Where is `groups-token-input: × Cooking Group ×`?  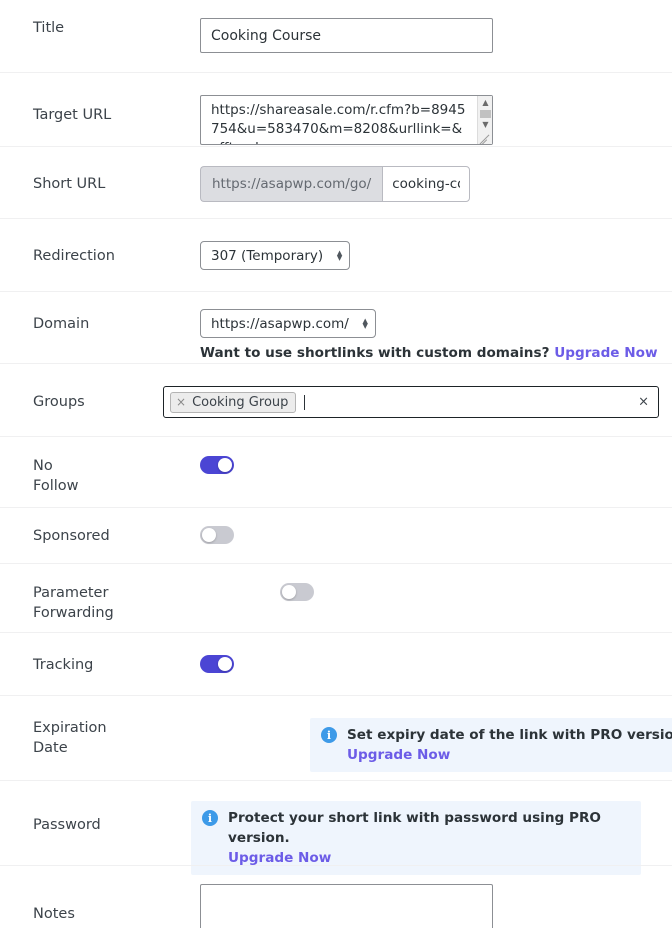
groups-token-input: × Cooking Group × is located at coordinates (411, 402).